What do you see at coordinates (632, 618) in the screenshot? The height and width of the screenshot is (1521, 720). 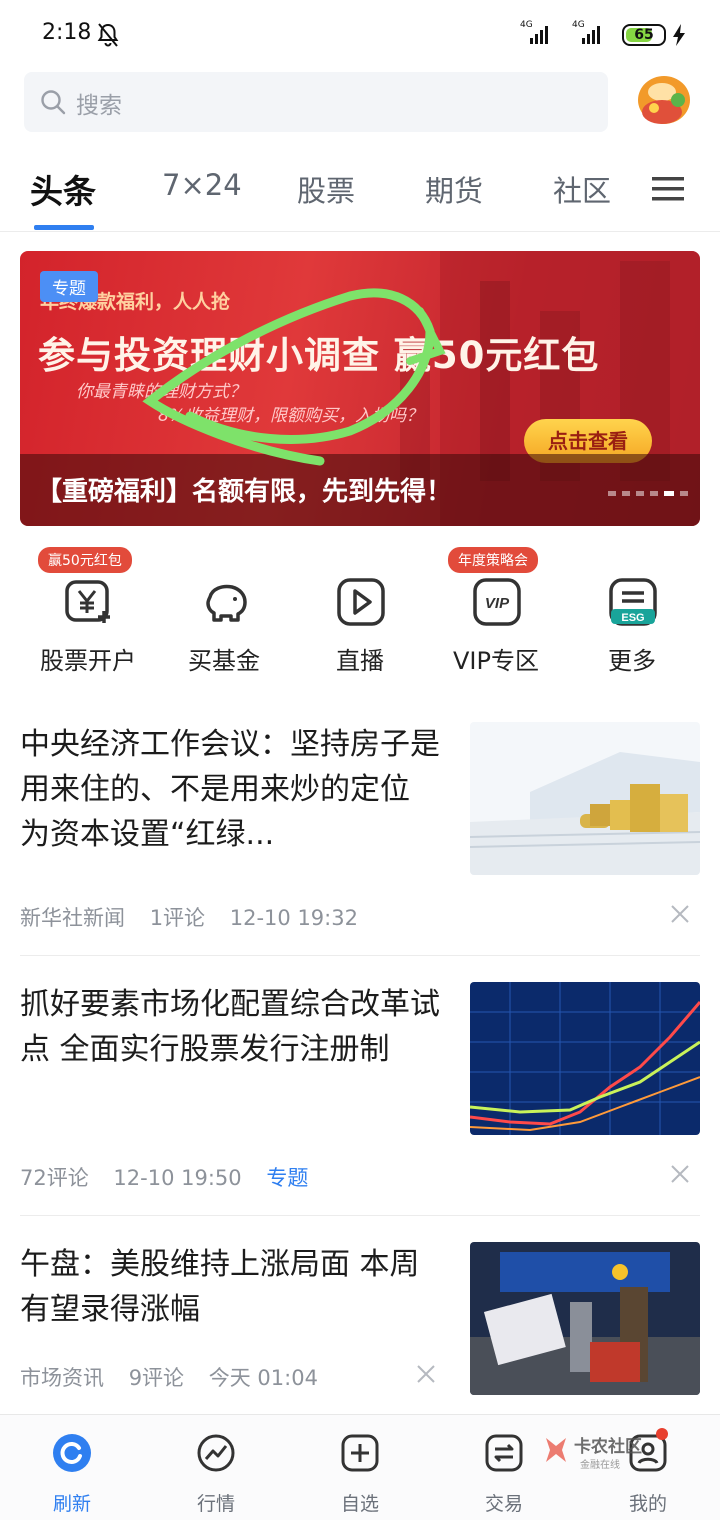 I see `svg-text: ESG` at bounding box center [632, 618].